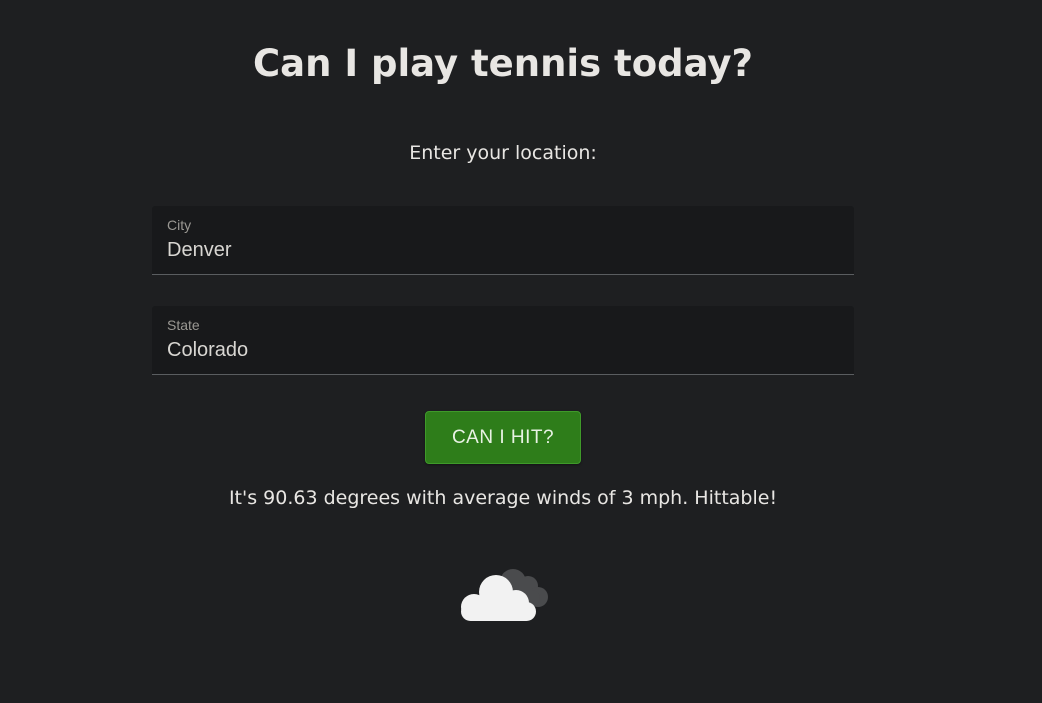 The width and height of the screenshot is (1042, 703). What do you see at coordinates (183, 325) in the screenshot?
I see `state-field-label: State` at bounding box center [183, 325].